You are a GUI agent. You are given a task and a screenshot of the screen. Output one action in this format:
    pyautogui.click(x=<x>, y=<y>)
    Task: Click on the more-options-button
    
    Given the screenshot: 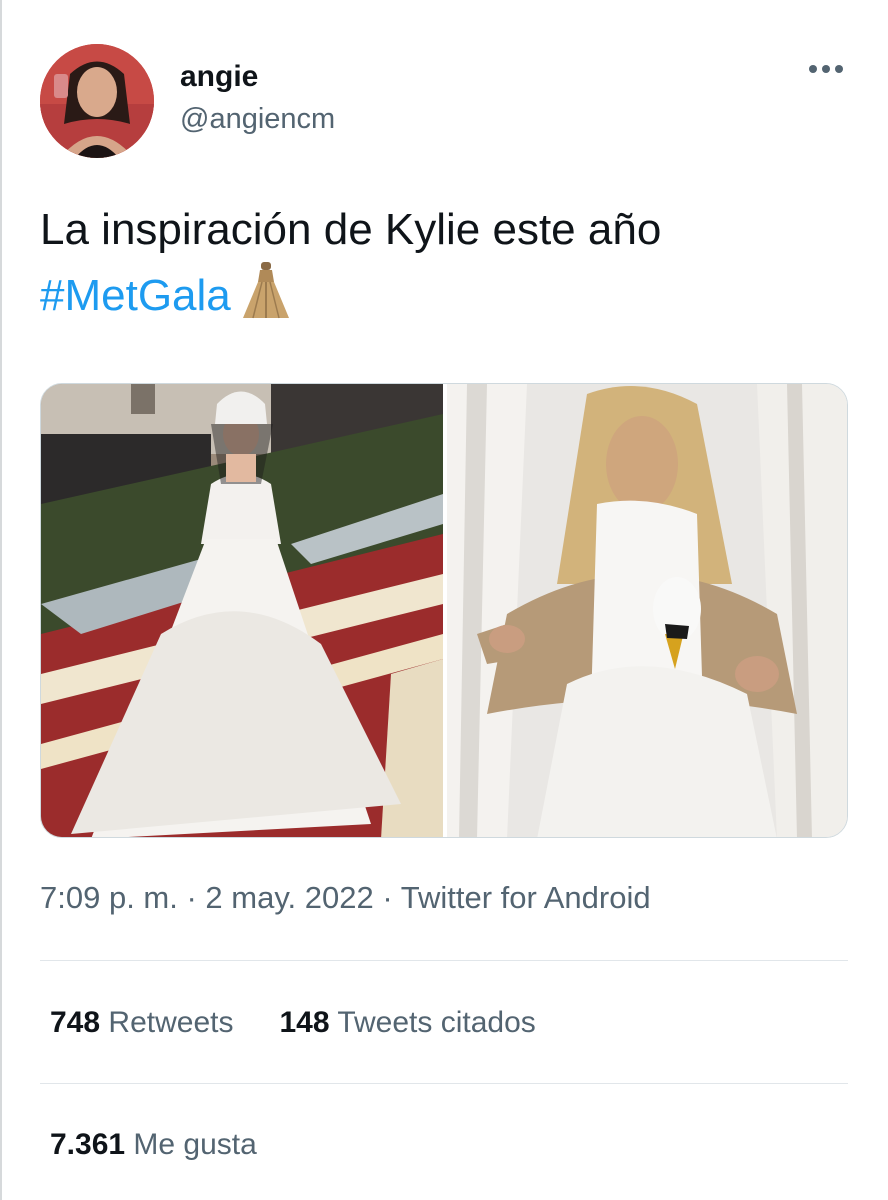 What is the action you would take?
    pyautogui.click(x=826, y=69)
    